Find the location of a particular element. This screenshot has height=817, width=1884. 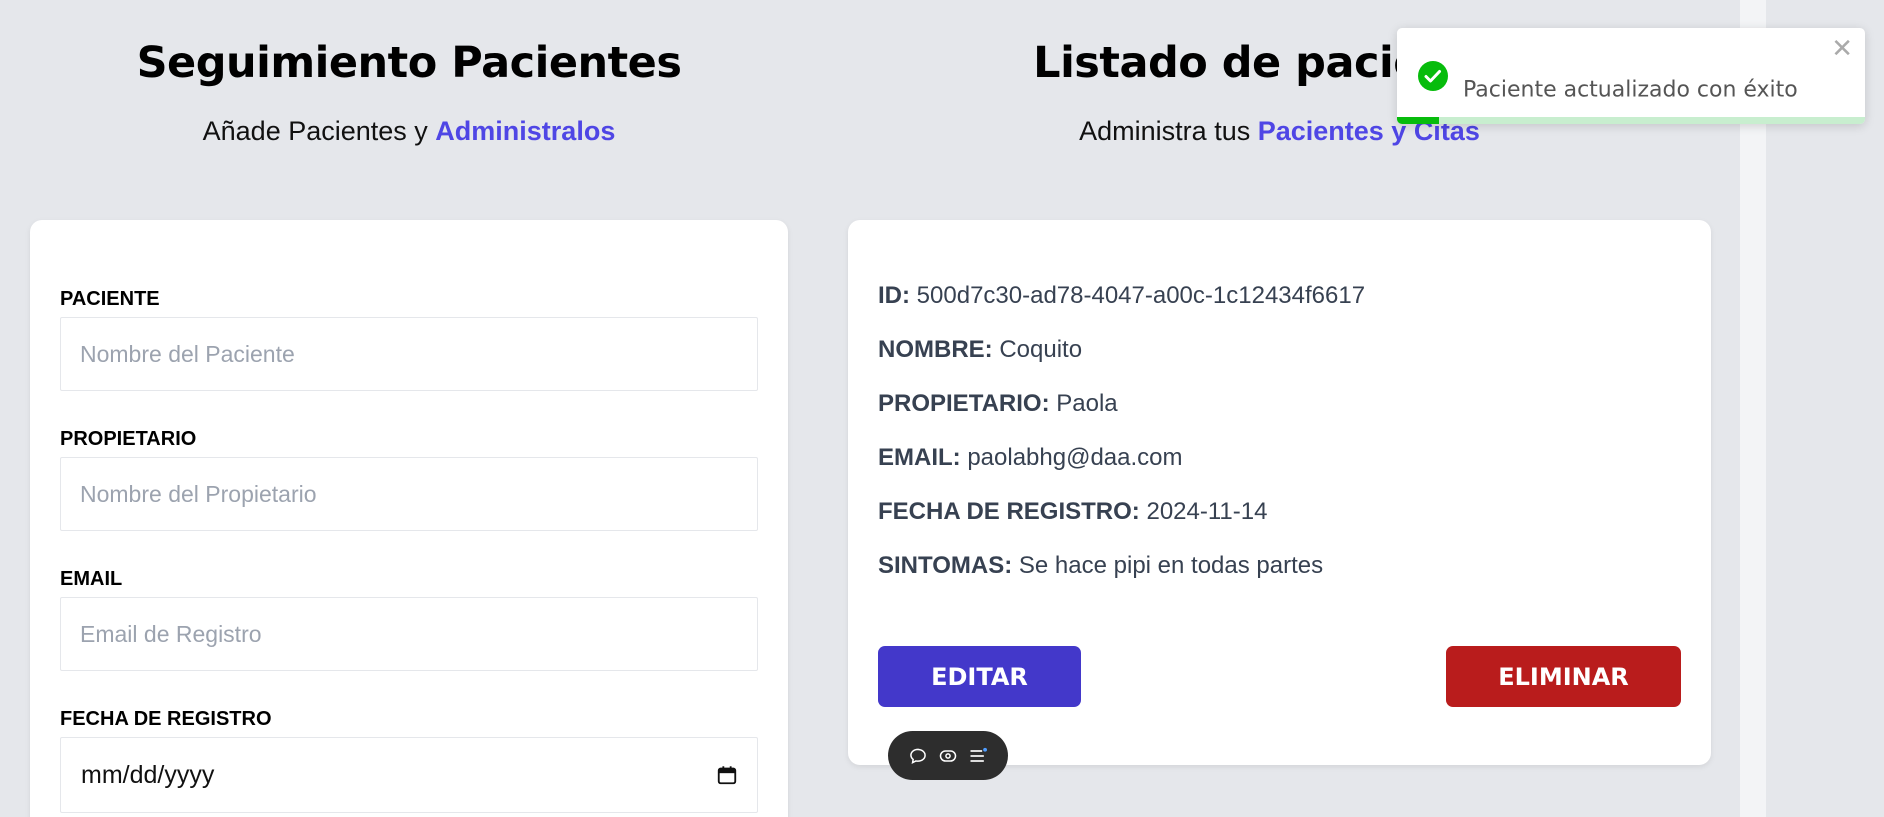

patient-id-label: ID: is located at coordinates (894, 295).